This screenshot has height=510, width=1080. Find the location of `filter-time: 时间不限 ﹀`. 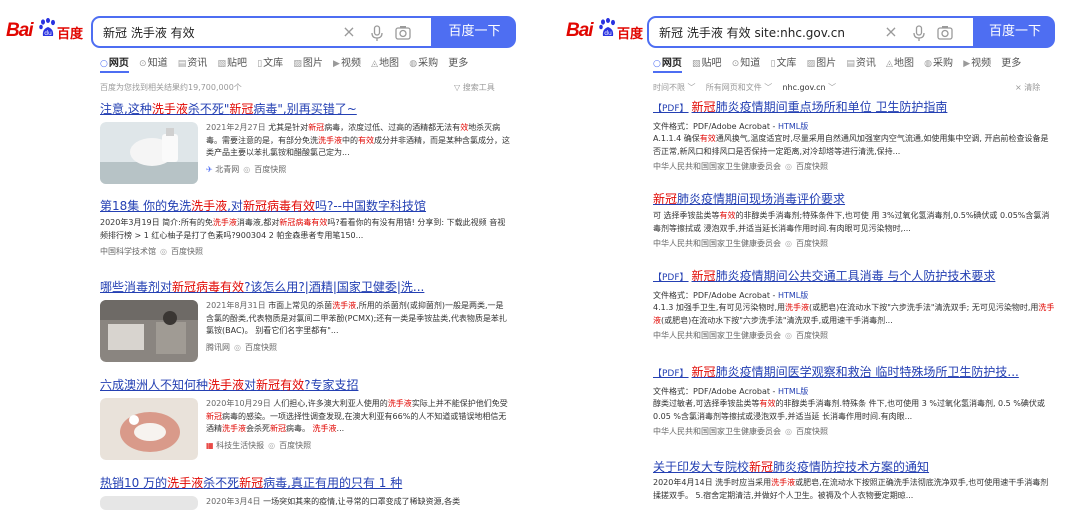

filter-time: 时间不限 ﹀ is located at coordinates (674, 87).